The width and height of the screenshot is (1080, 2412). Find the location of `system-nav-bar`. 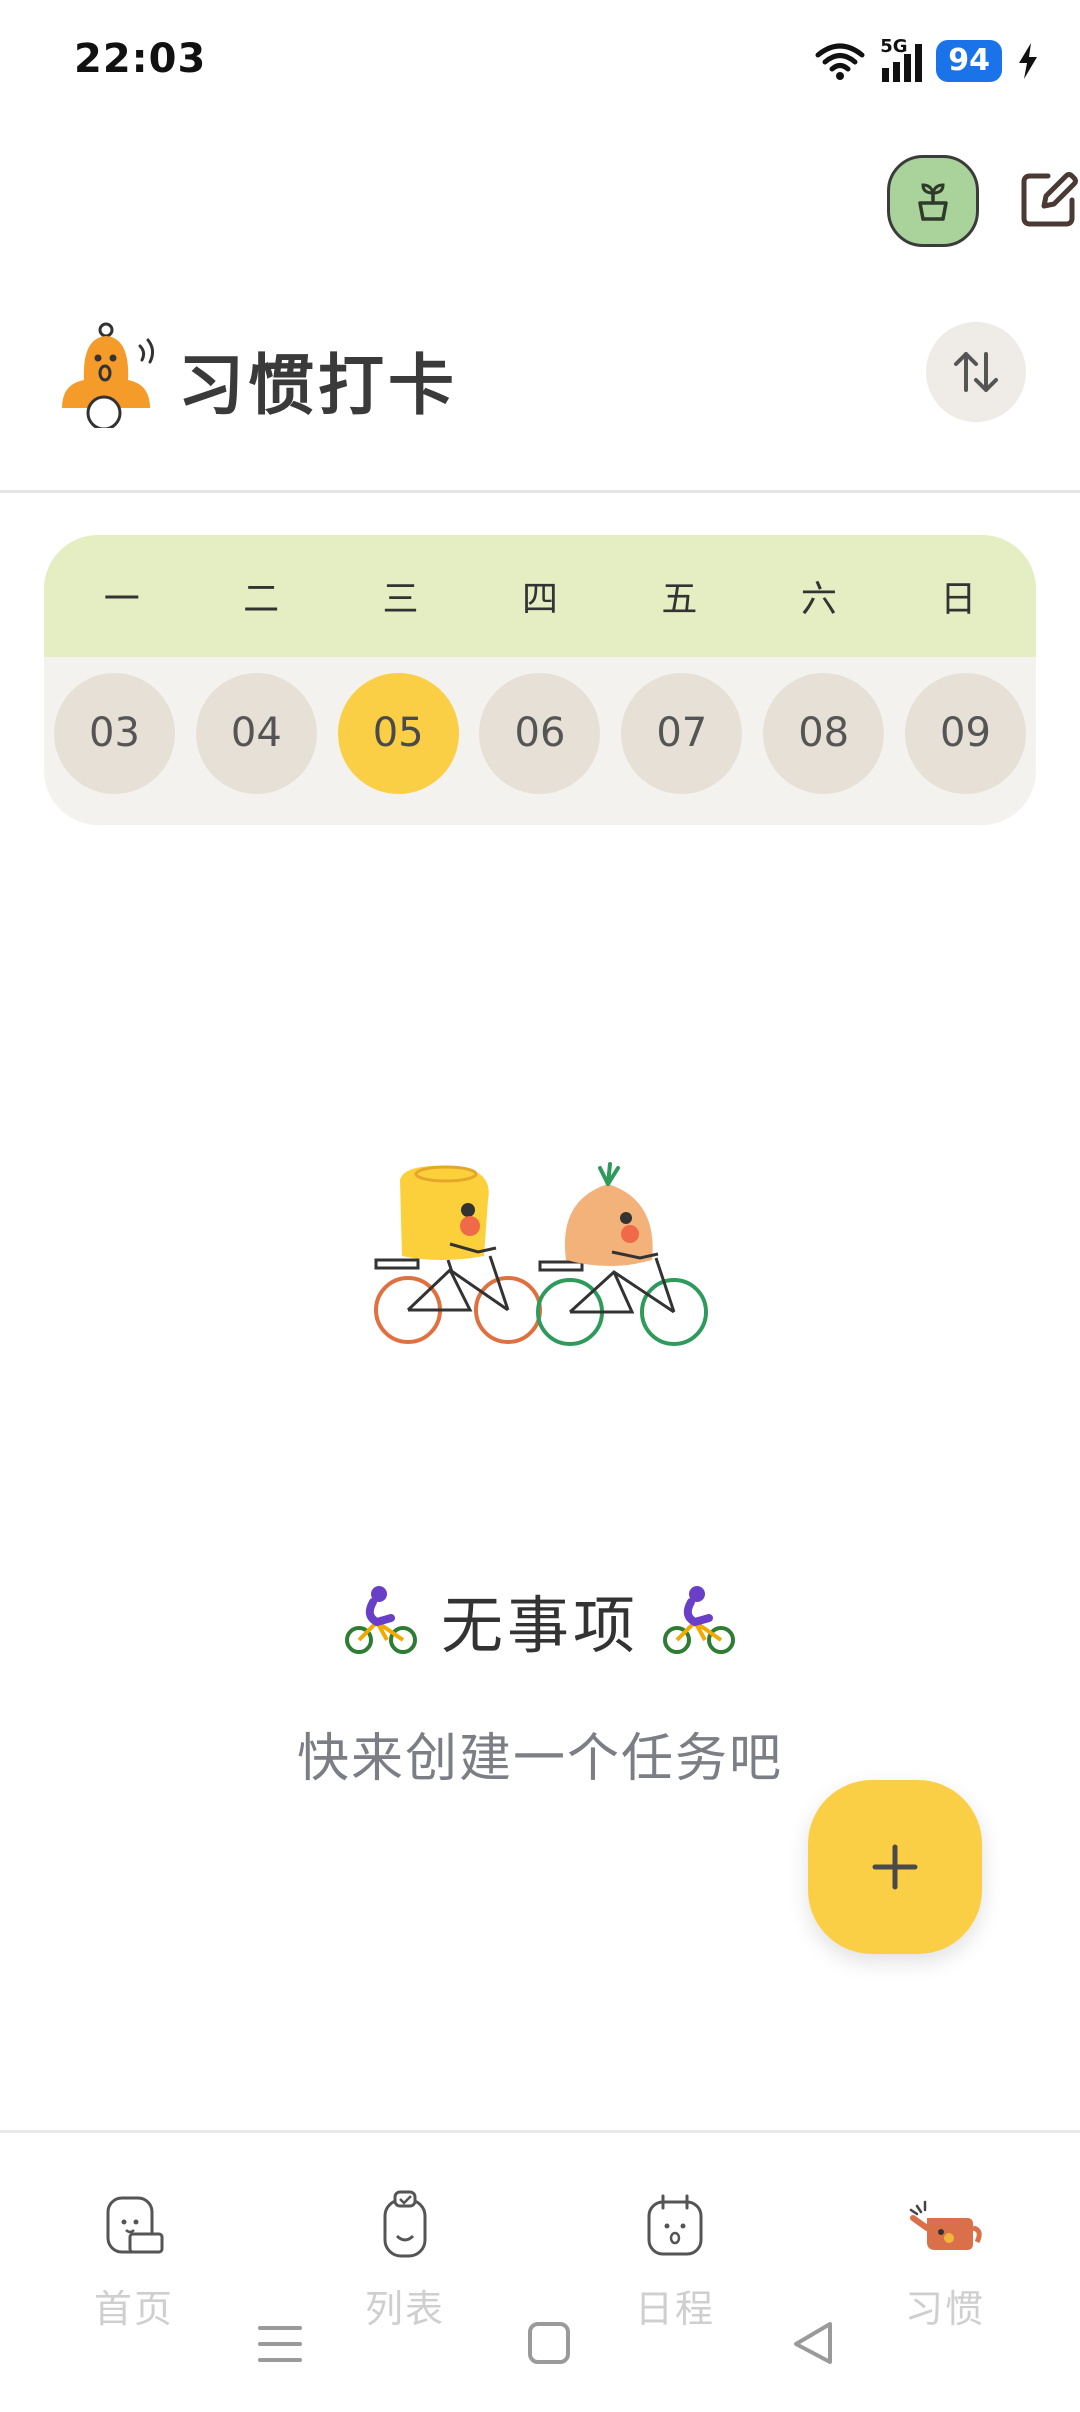

system-nav-bar is located at coordinates (540, 2340).